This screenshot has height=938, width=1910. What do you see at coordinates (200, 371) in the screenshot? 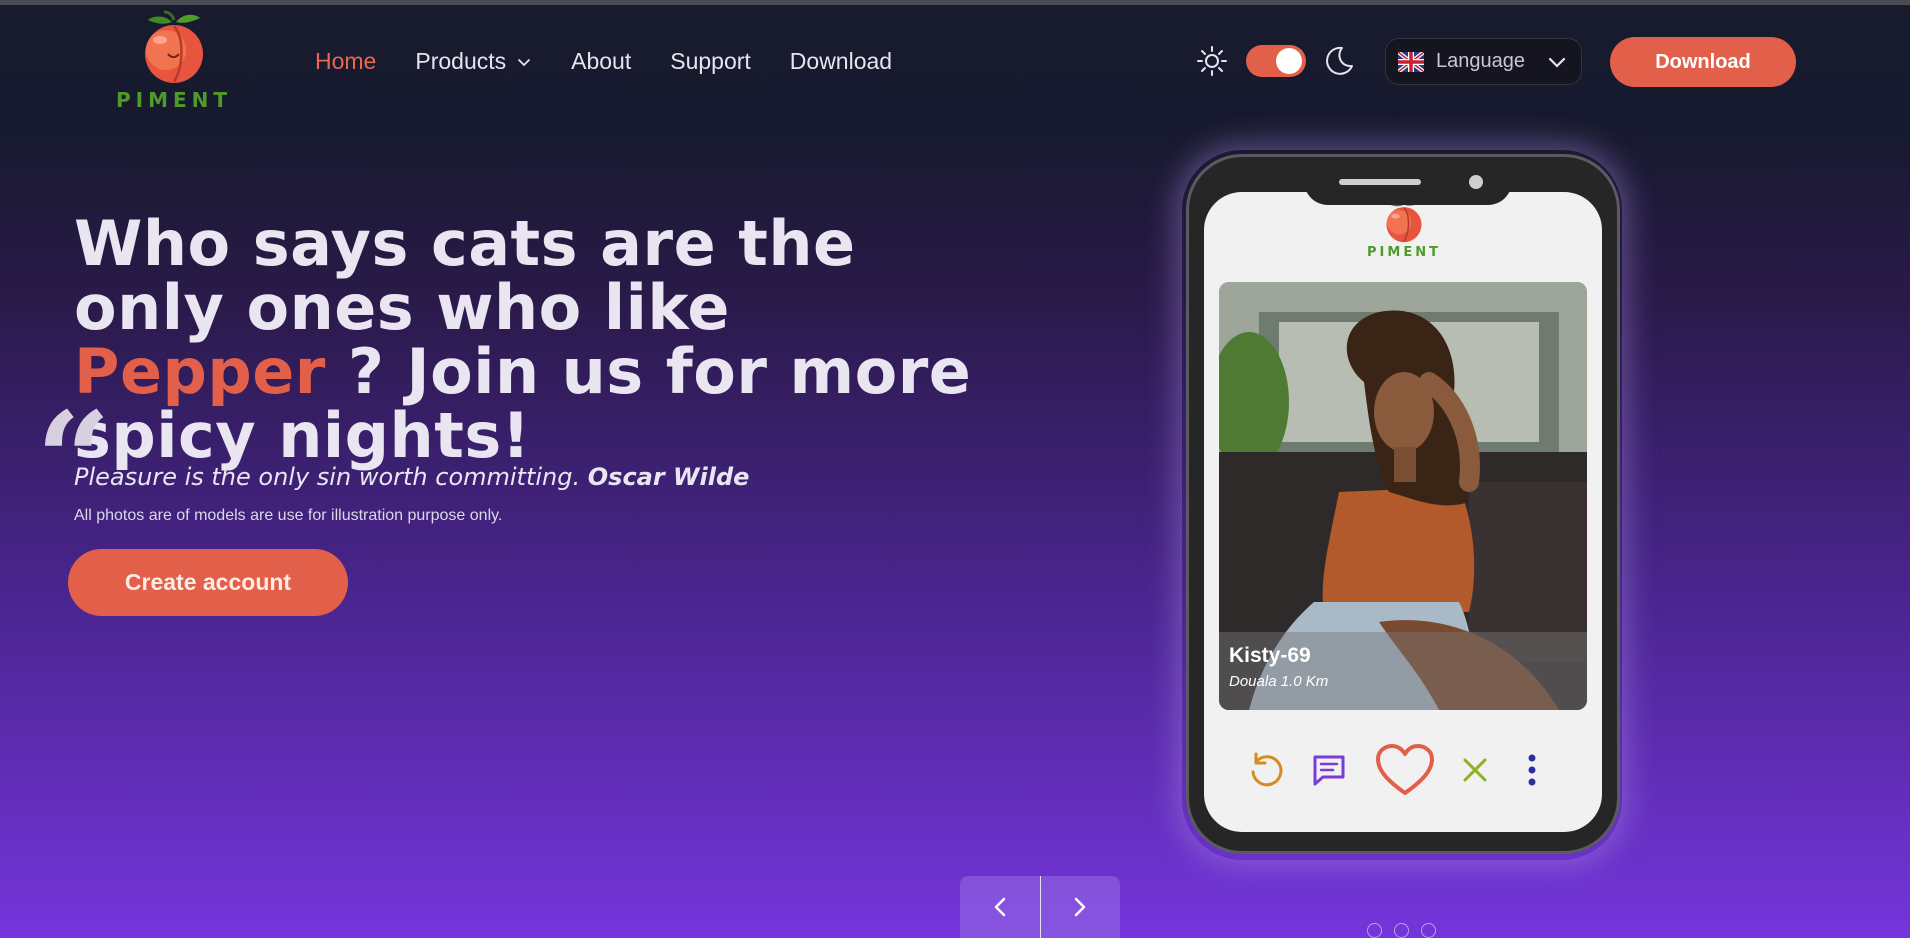
I see `headline-accent: Pepper` at bounding box center [200, 371].